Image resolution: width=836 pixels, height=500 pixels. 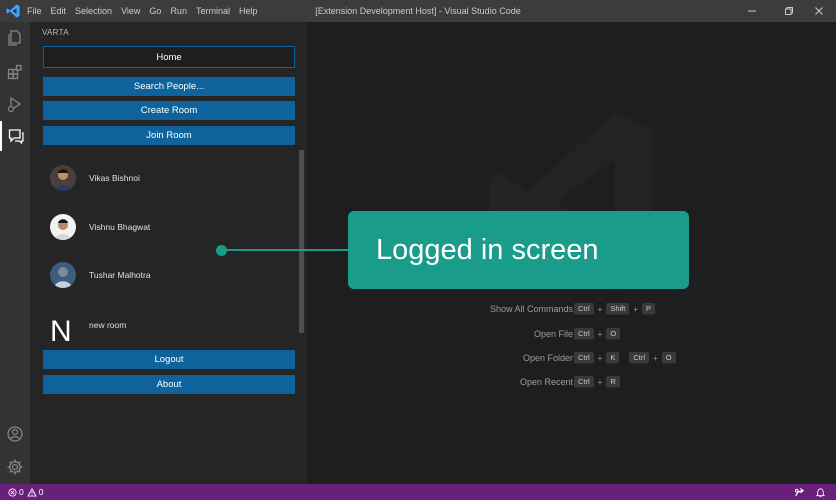 I want to click on run-debug-icon, so click(x=14, y=104).